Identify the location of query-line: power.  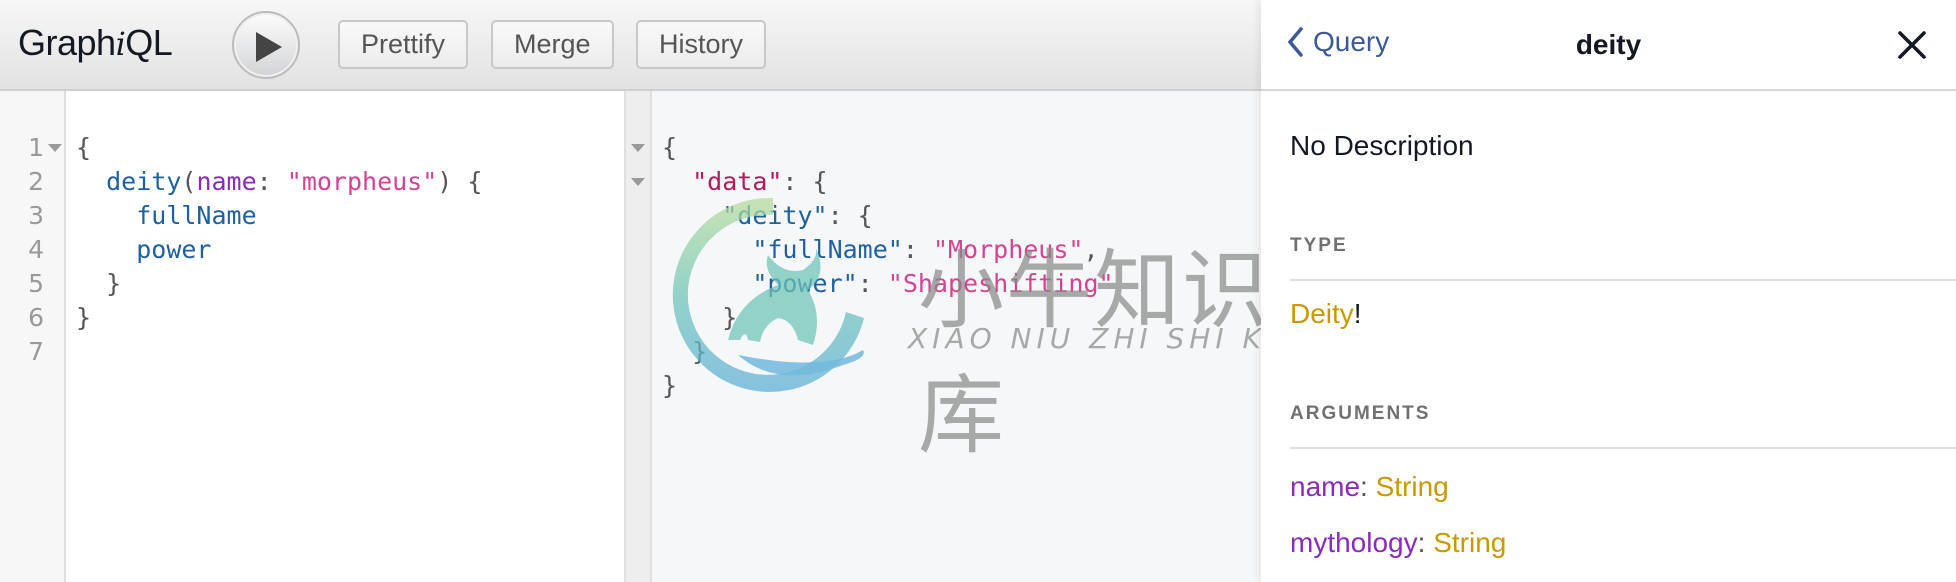
(143, 250).